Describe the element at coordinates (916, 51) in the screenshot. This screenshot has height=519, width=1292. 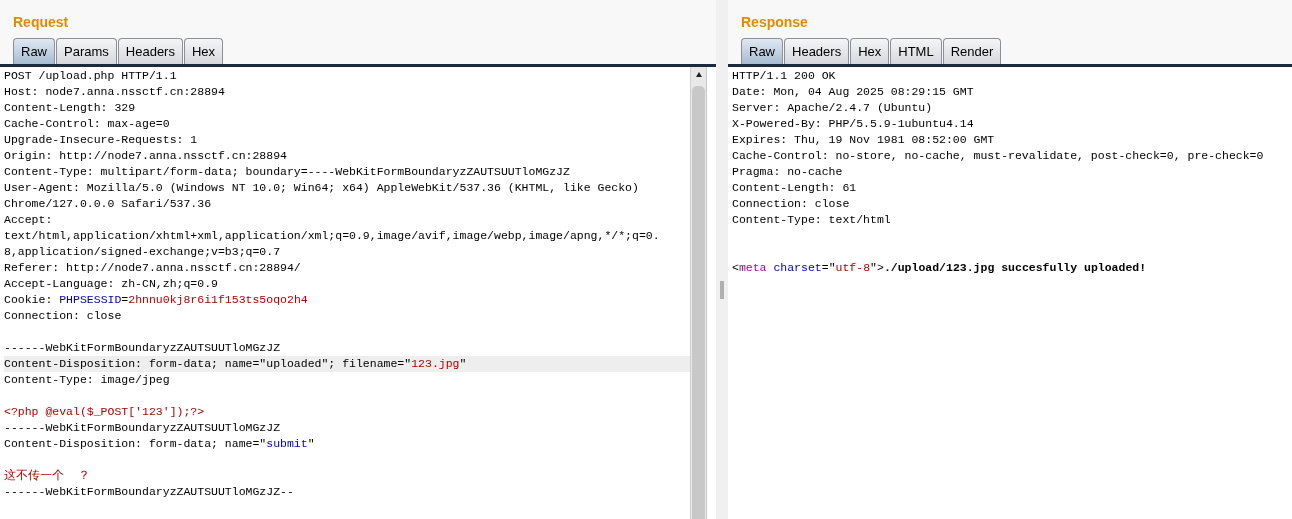
I see `tab: HTML` at that location.